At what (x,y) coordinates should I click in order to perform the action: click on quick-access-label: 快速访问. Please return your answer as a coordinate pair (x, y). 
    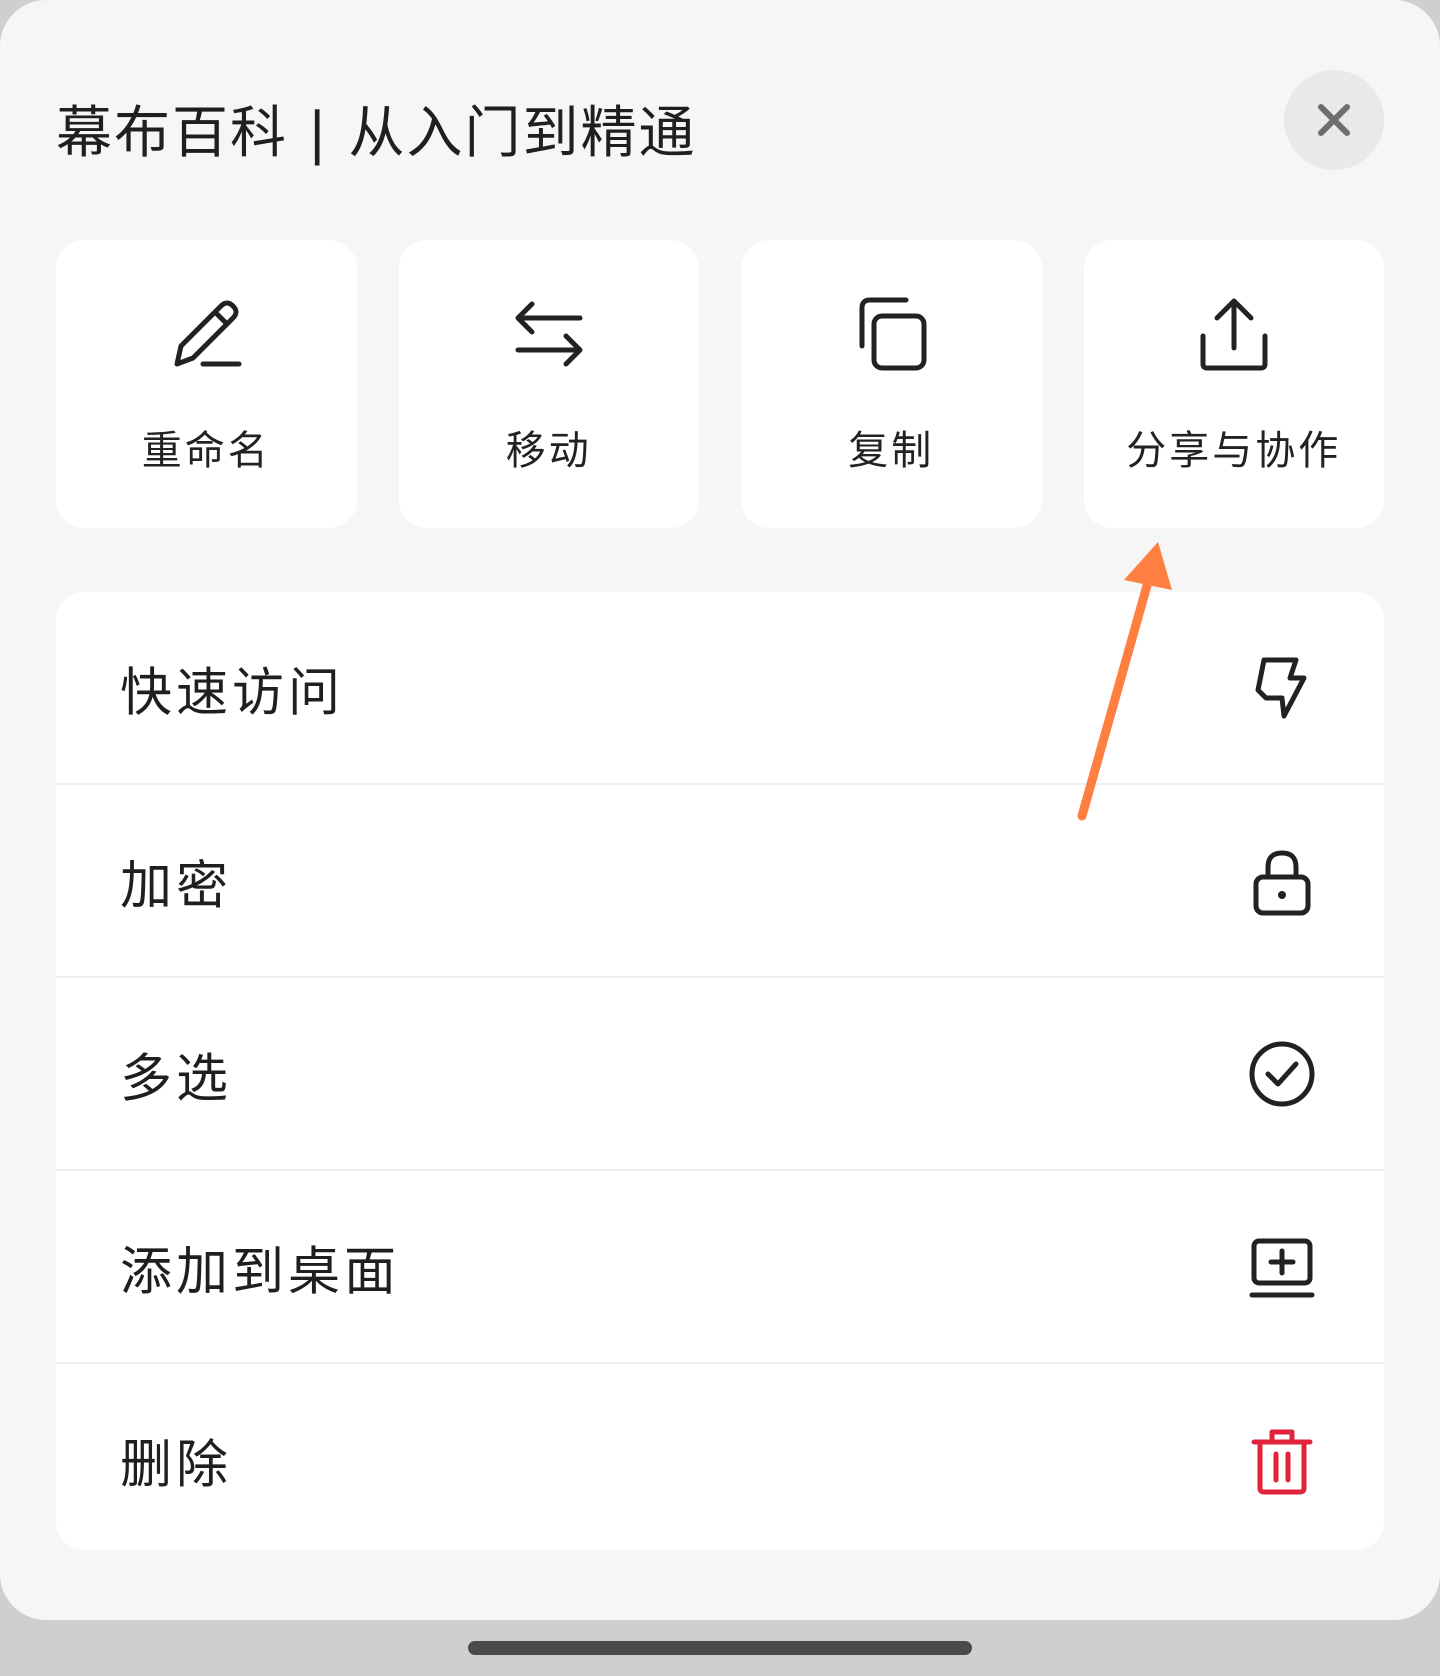
    Looking at the image, I should click on (232, 693).